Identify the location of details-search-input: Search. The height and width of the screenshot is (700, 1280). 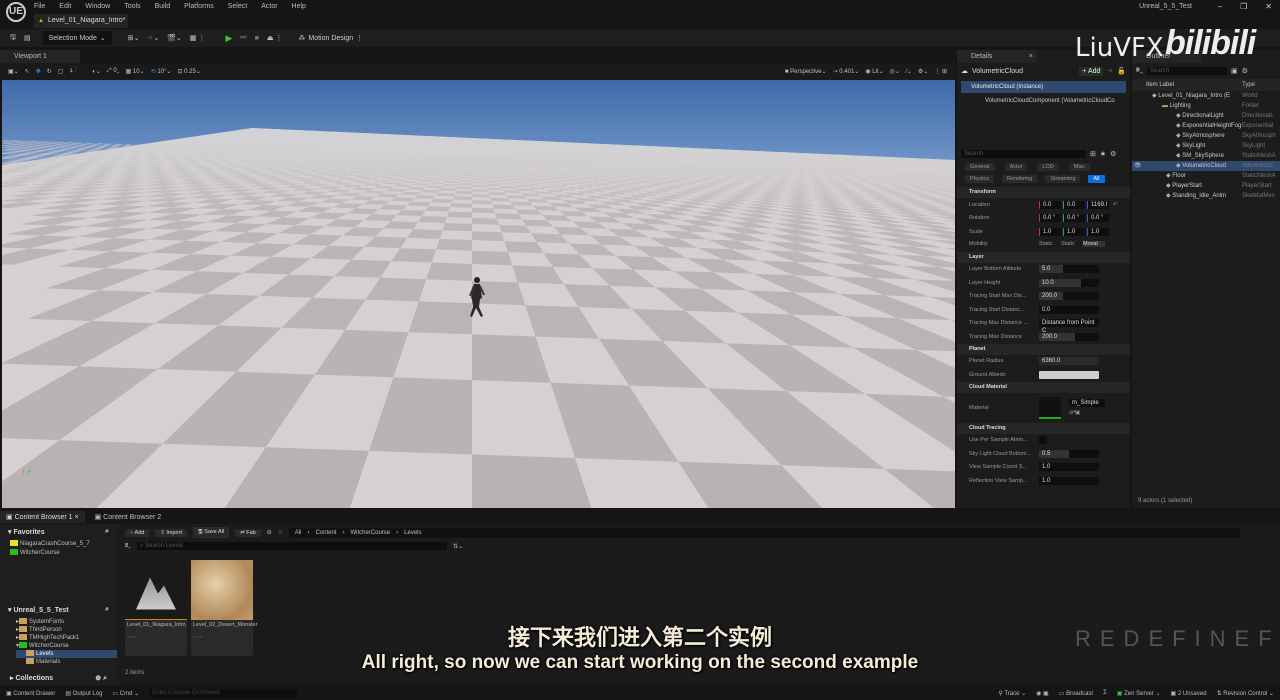
(1023, 154).